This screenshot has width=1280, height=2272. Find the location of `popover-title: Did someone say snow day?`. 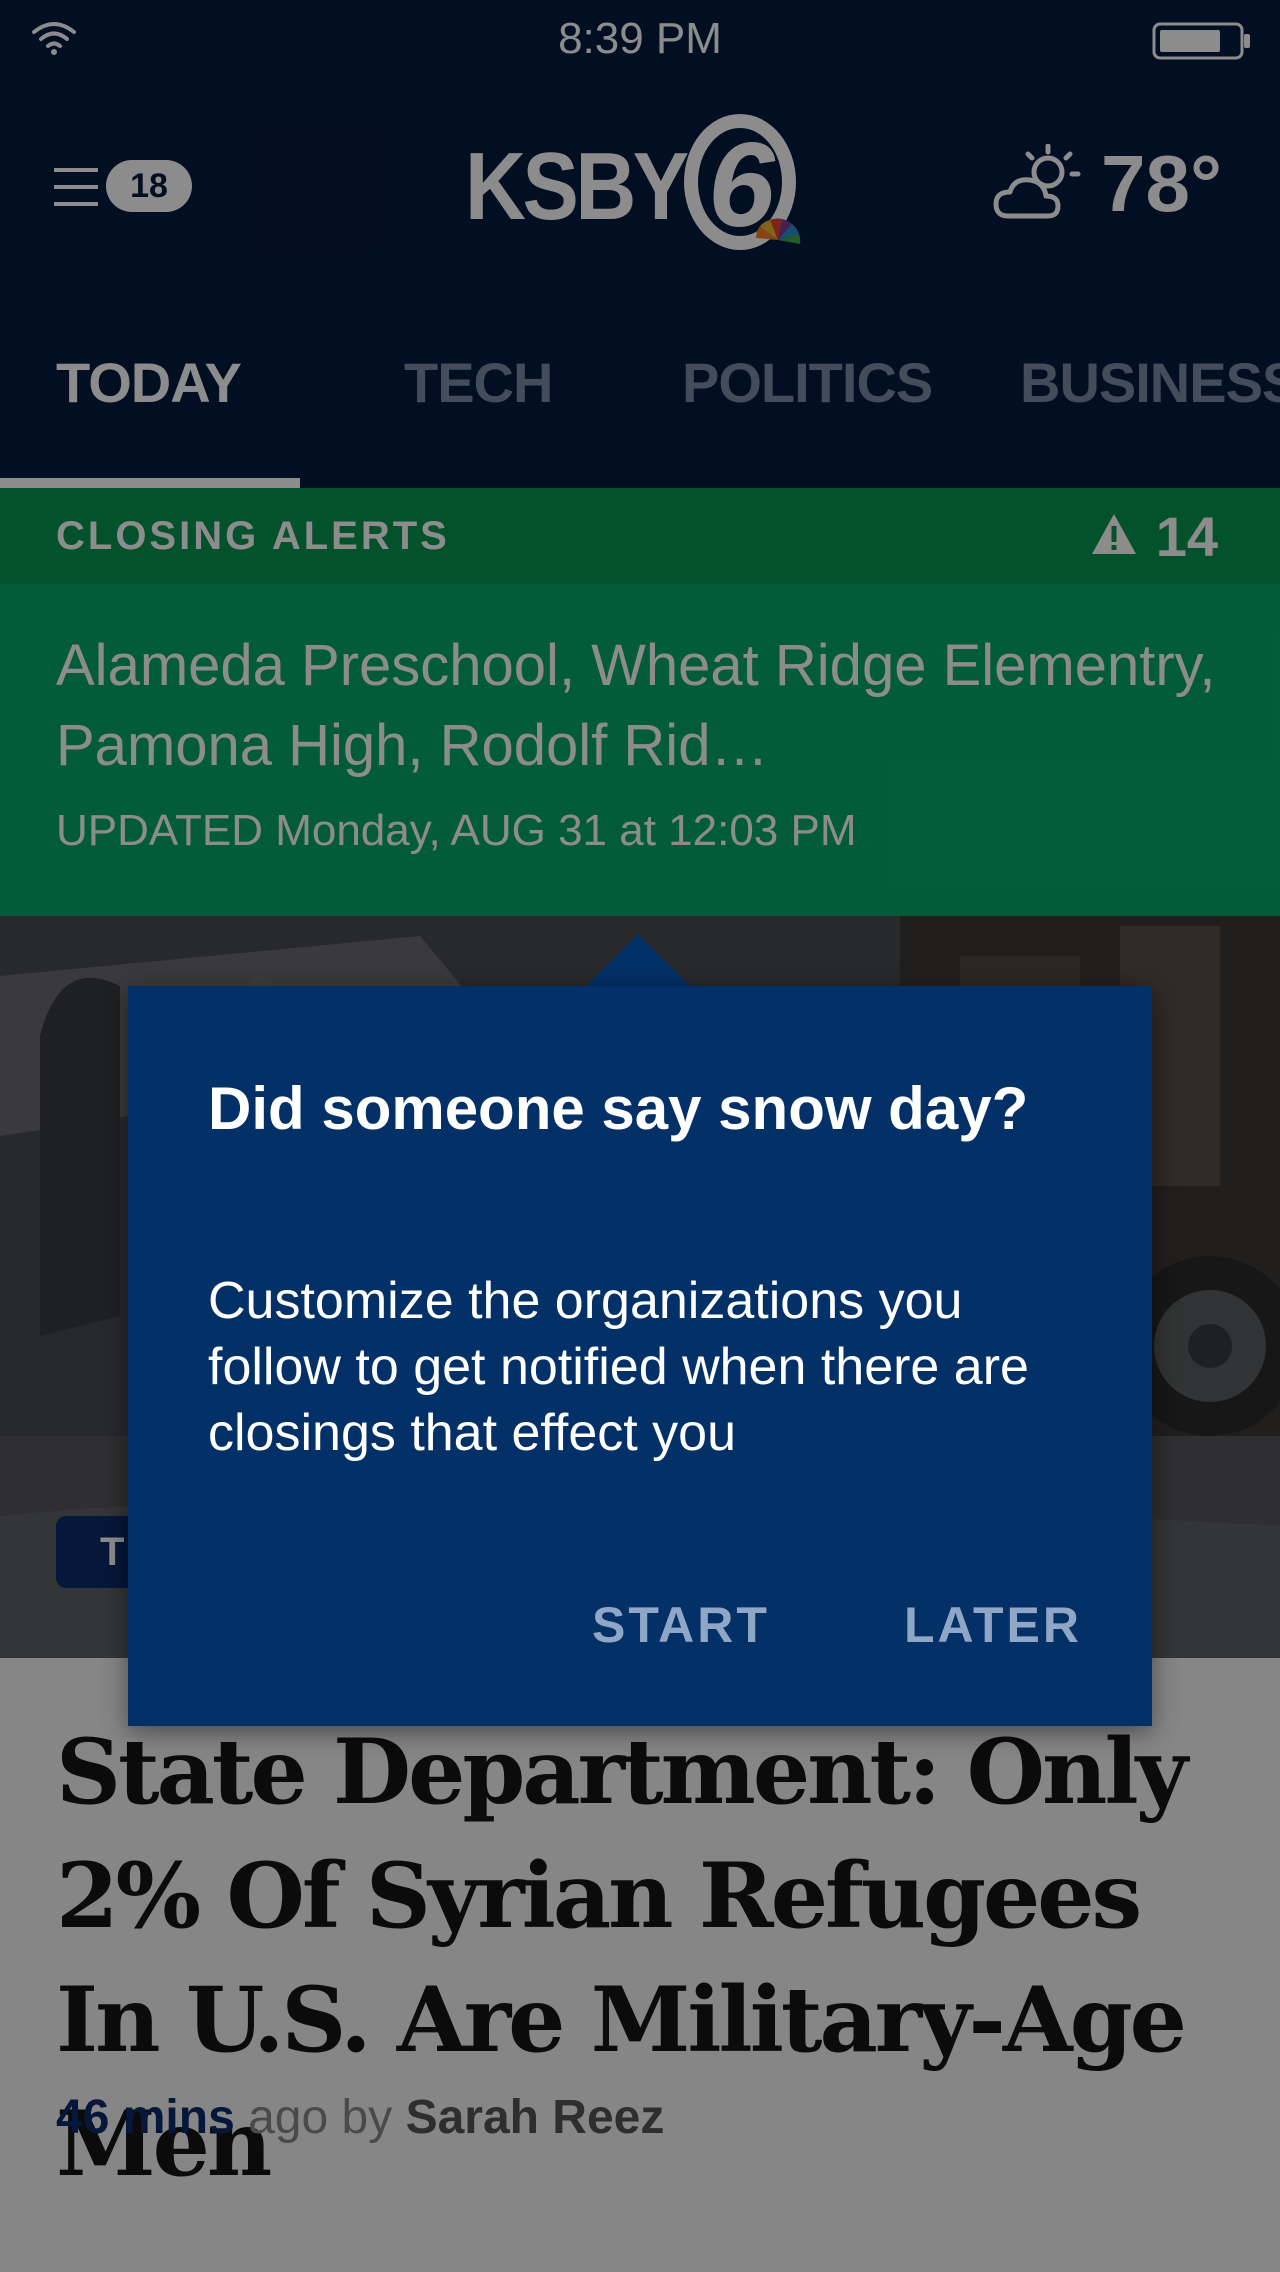

popover-title: Did someone say snow day? is located at coordinates (618, 1108).